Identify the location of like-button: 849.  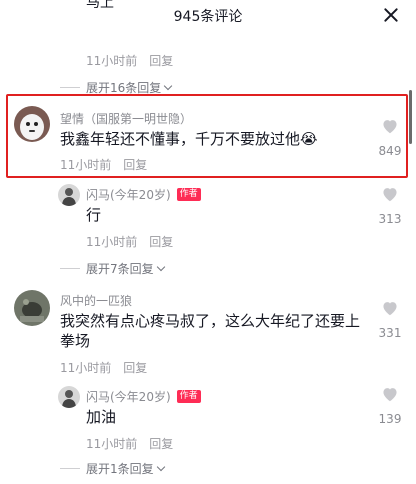
(390, 138).